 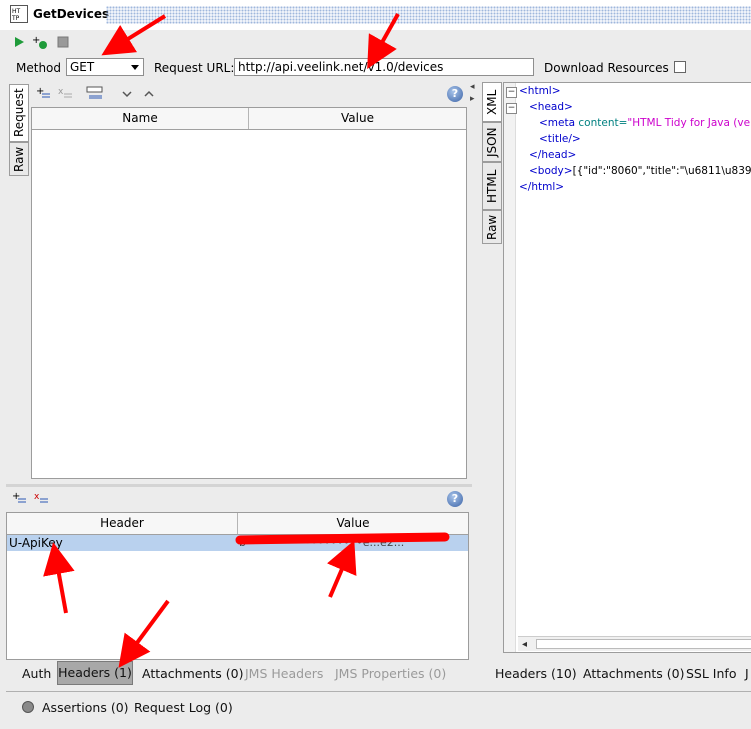 I want to click on xml-html-close: </html>, so click(x=542, y=187).